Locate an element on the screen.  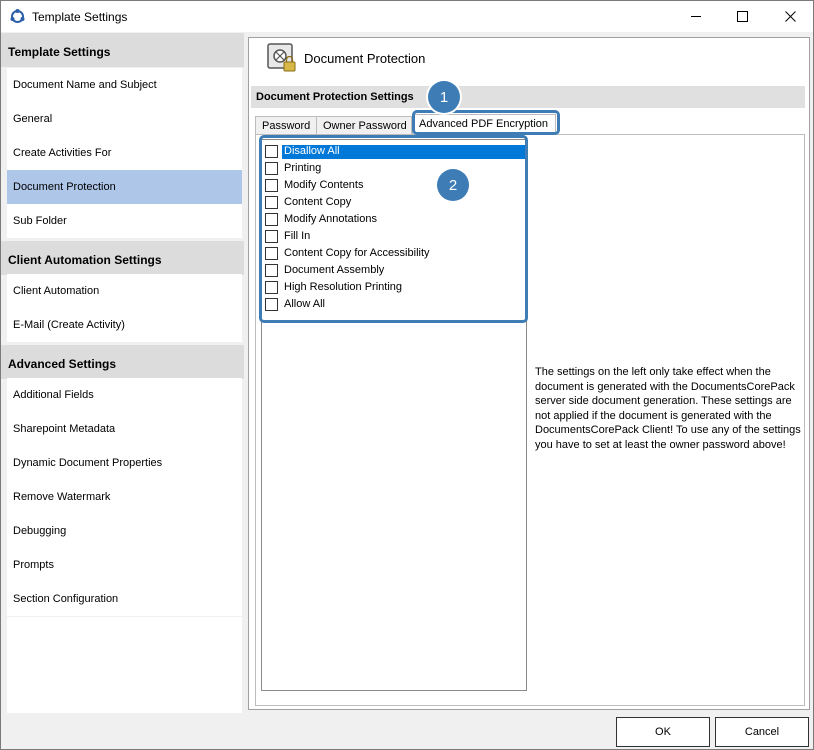
safe-lock-icon is located at coordinates (281, 57).